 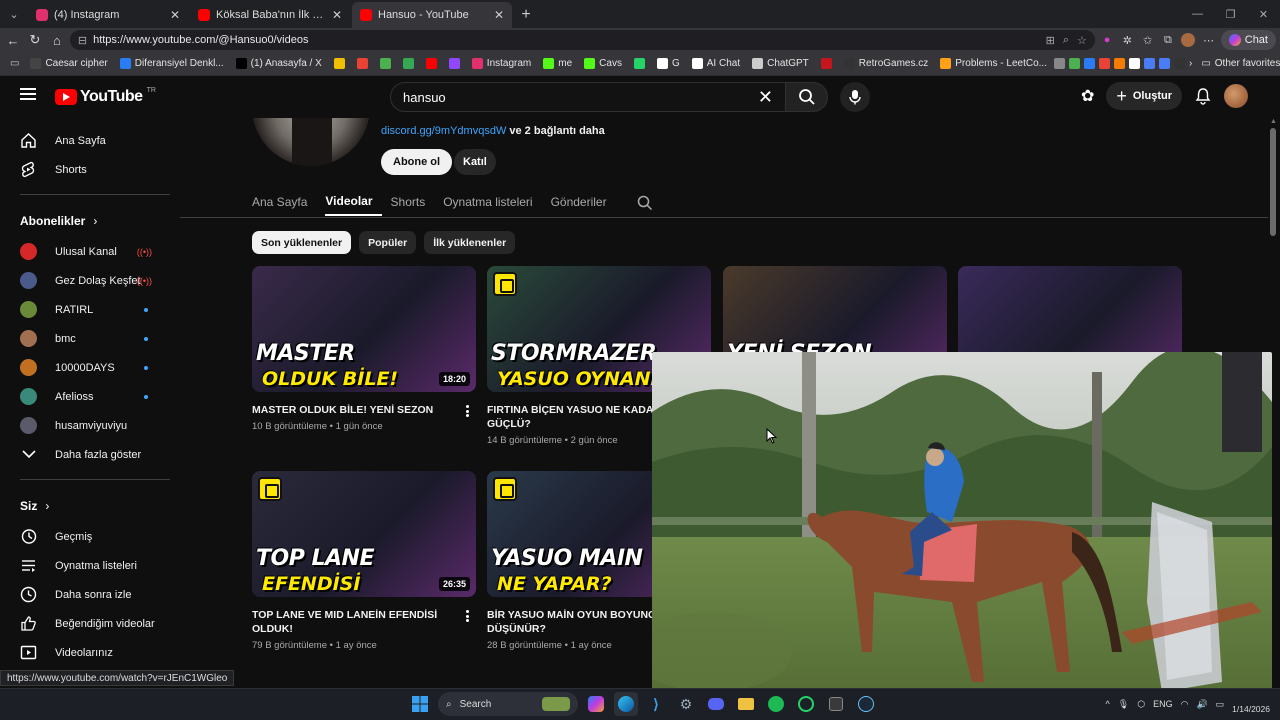 What do you see at coordinates (1127, 40) in the screenshot?
I see `extensions-puzzle-icon: ✲` at bounding box center [1127, 40].